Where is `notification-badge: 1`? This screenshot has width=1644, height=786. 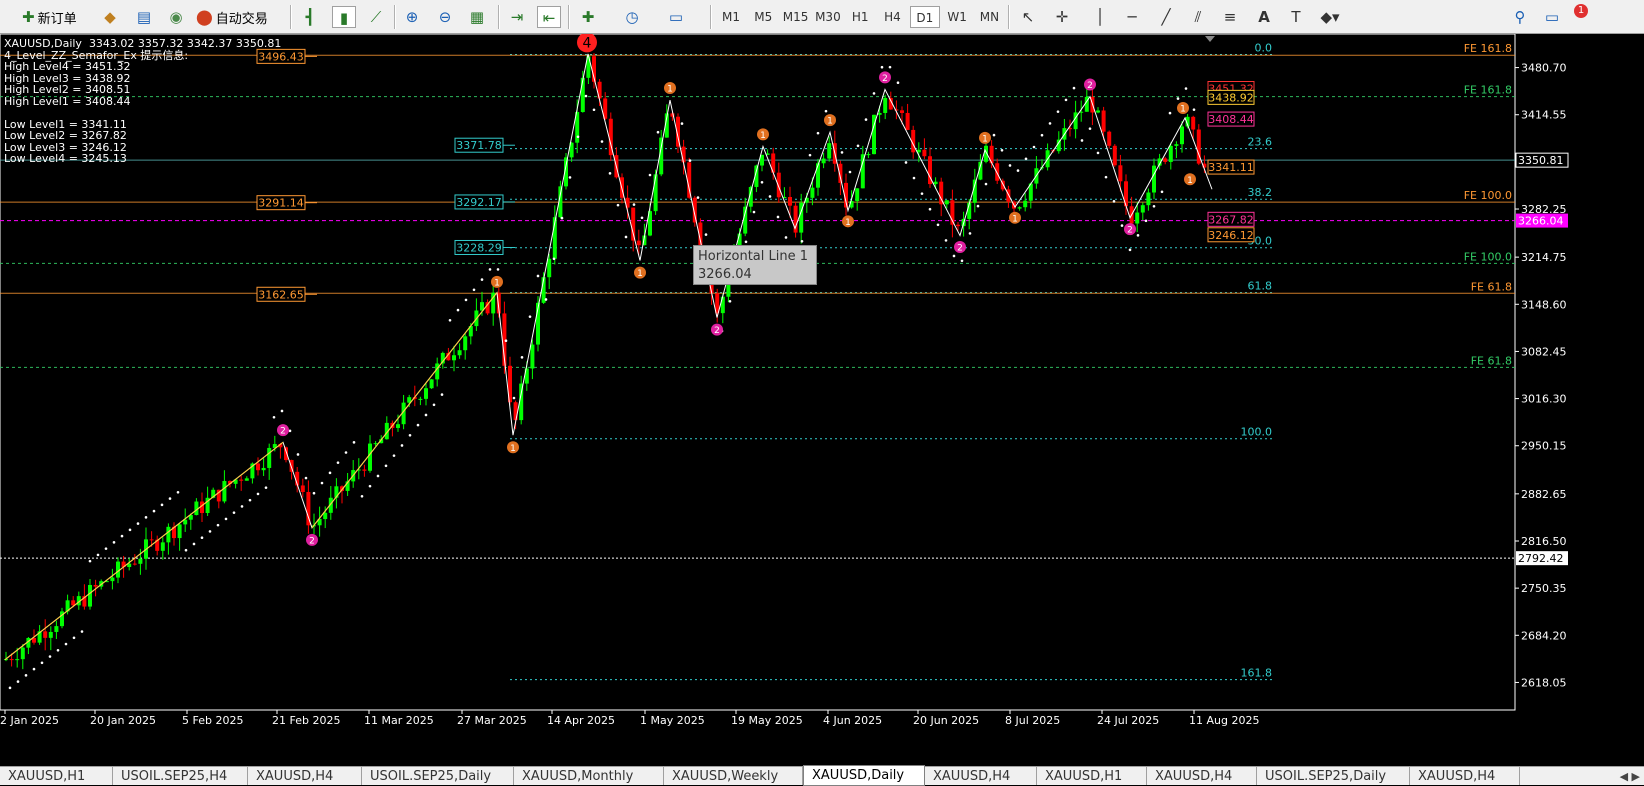 notification-badge: 1 is located at coordinates (1581, 11).